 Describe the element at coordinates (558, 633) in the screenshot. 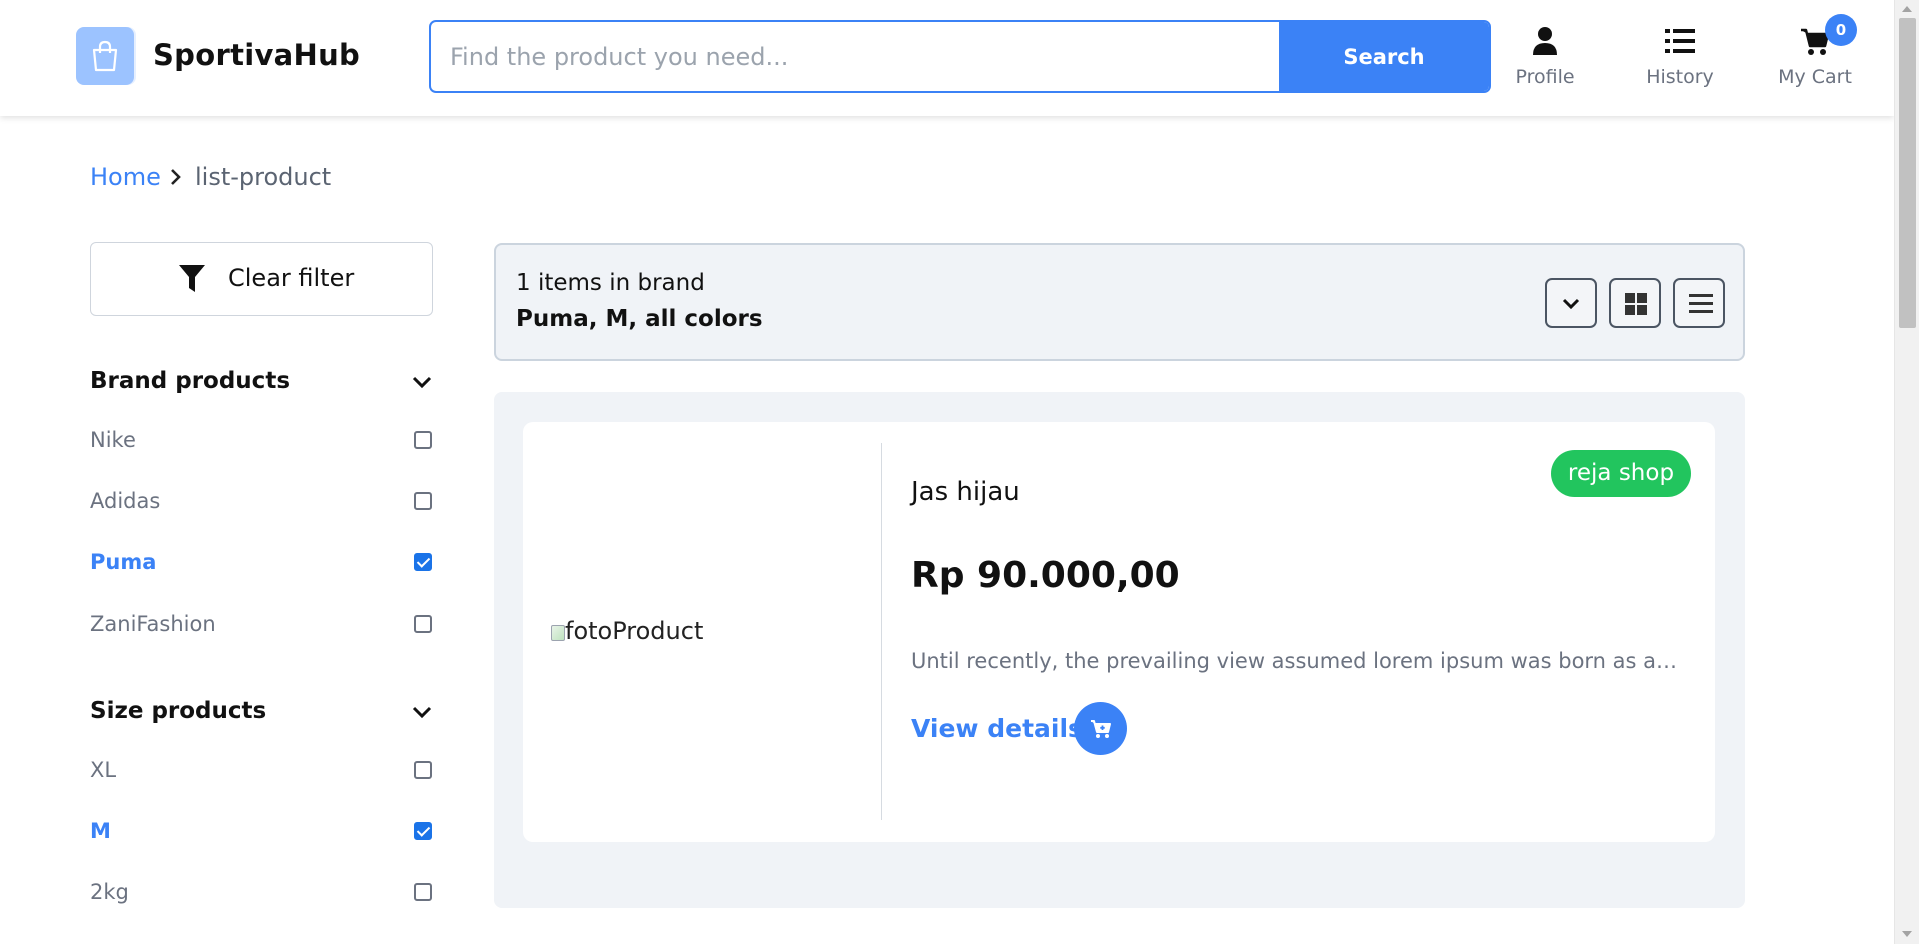

I see `broken-image-icon` at that location.